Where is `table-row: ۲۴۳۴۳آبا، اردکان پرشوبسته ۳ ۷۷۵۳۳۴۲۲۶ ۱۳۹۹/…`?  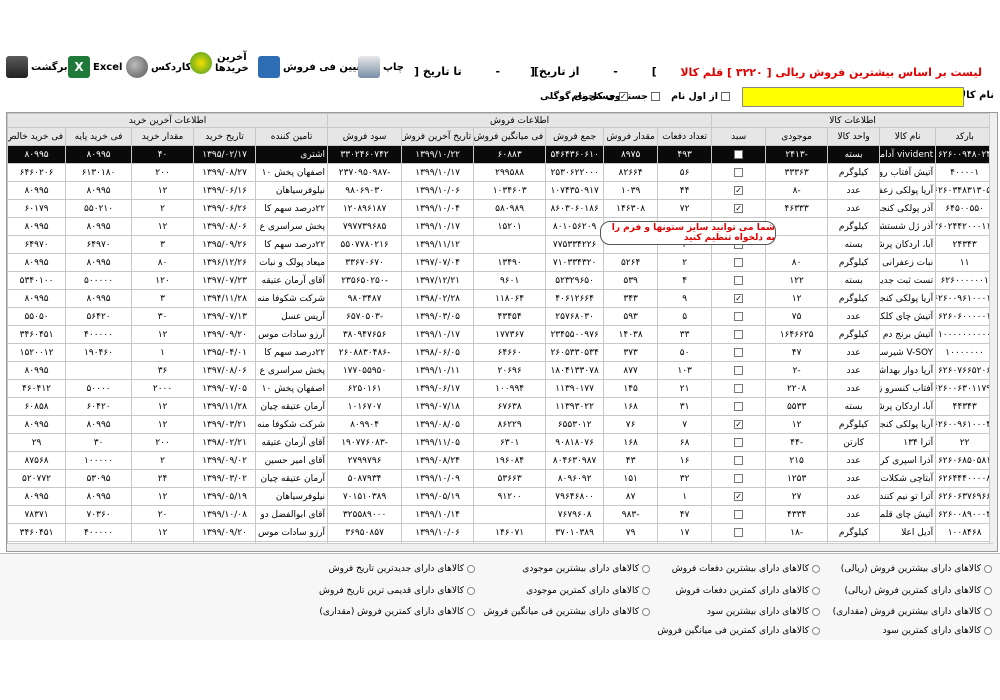 table-row: ۲۴۳۴۳آبا، اردکان پرشوبسته ۳ ۷۷۵۳۳۴۲۲۶ ۱۳۹۹/… is located at coordinates (501, 244).